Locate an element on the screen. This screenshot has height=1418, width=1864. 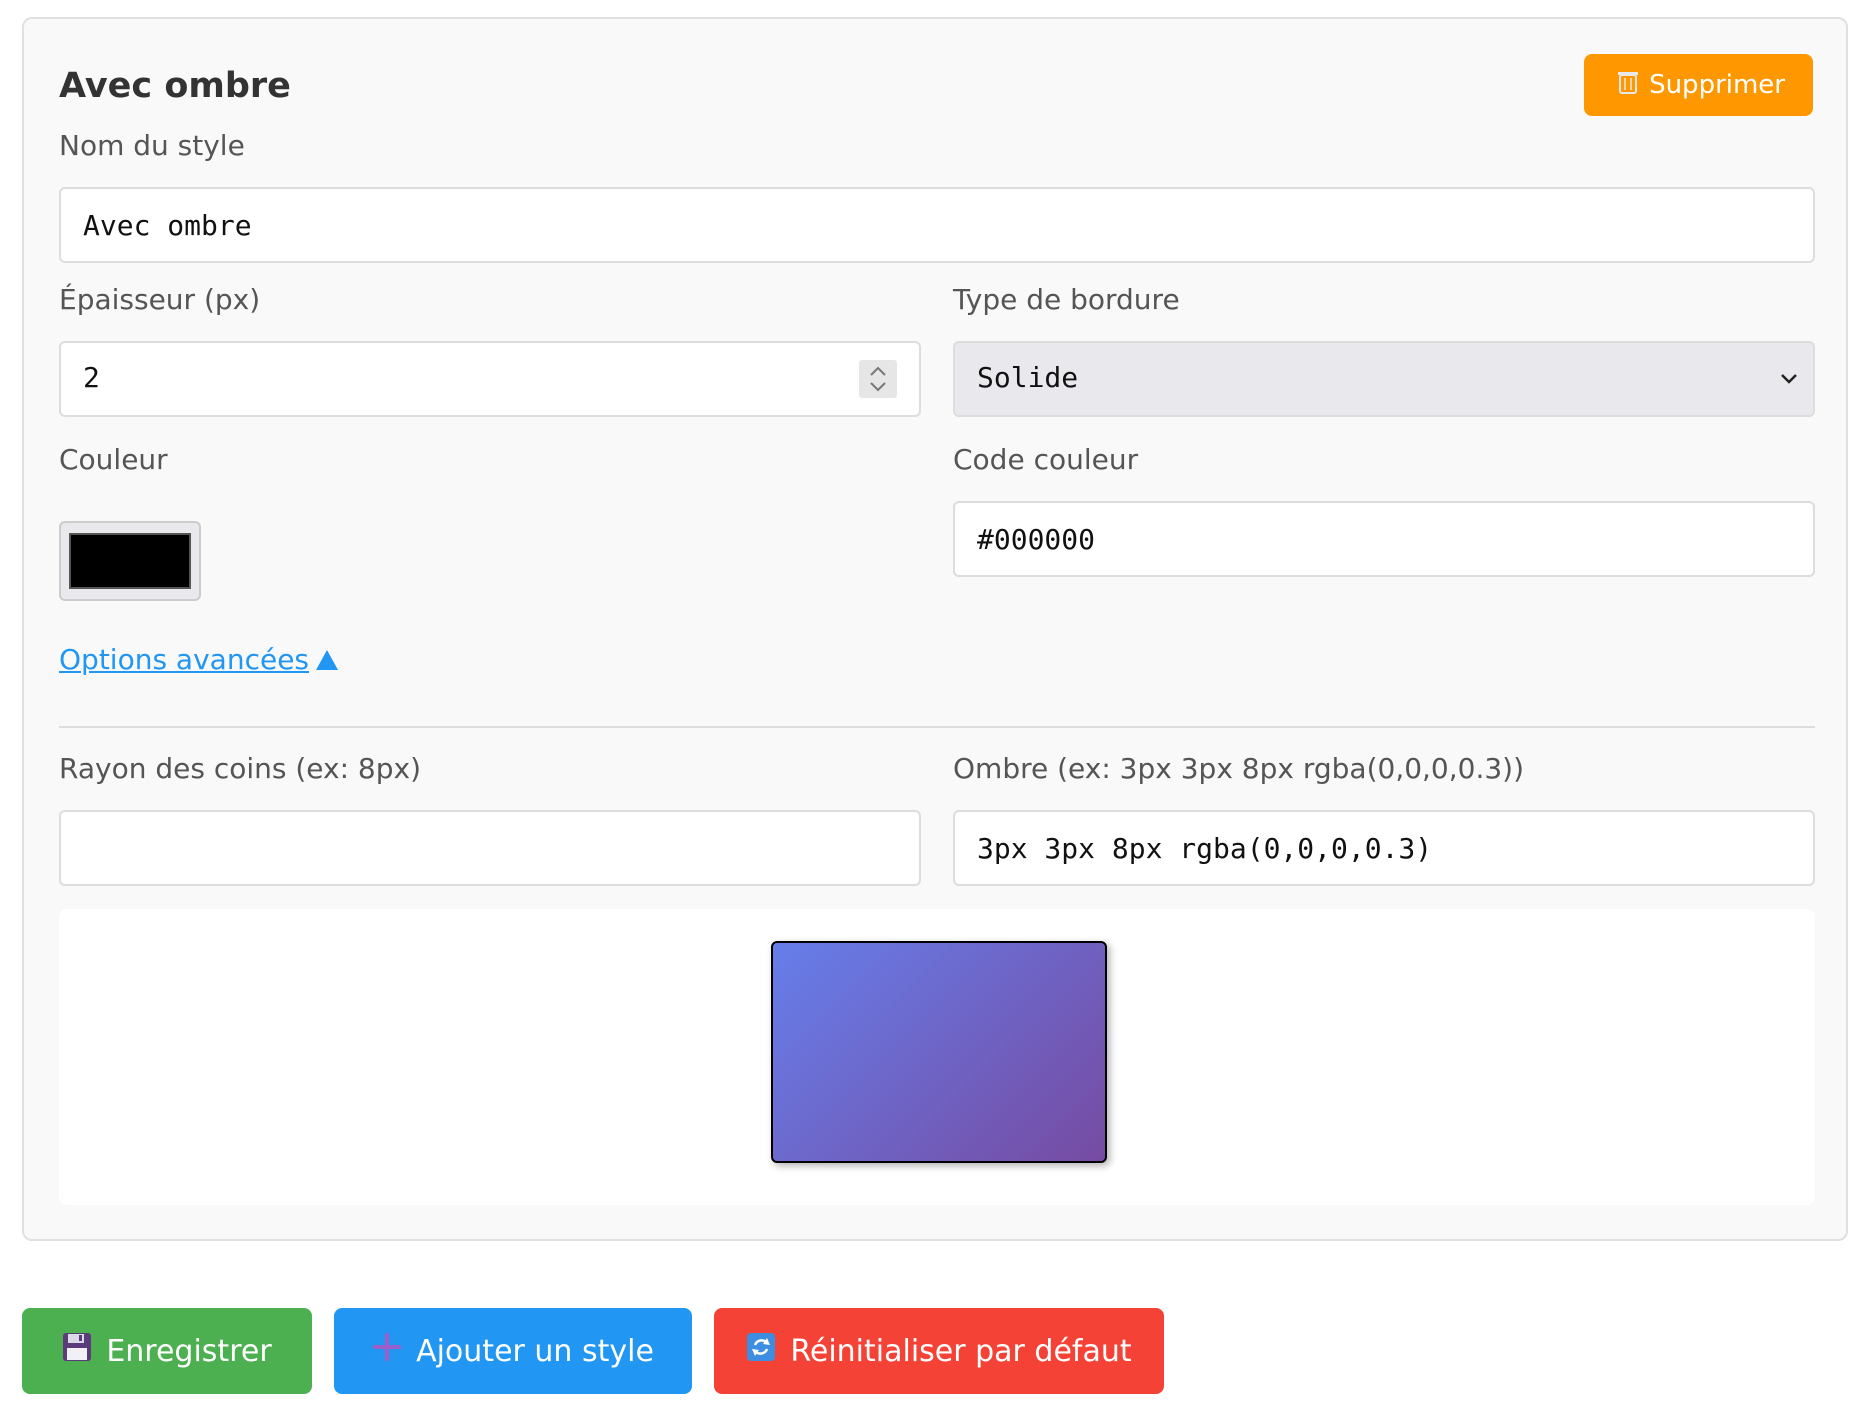
color-code-field-label: Code couleur is located at coordinates (1046, 459).